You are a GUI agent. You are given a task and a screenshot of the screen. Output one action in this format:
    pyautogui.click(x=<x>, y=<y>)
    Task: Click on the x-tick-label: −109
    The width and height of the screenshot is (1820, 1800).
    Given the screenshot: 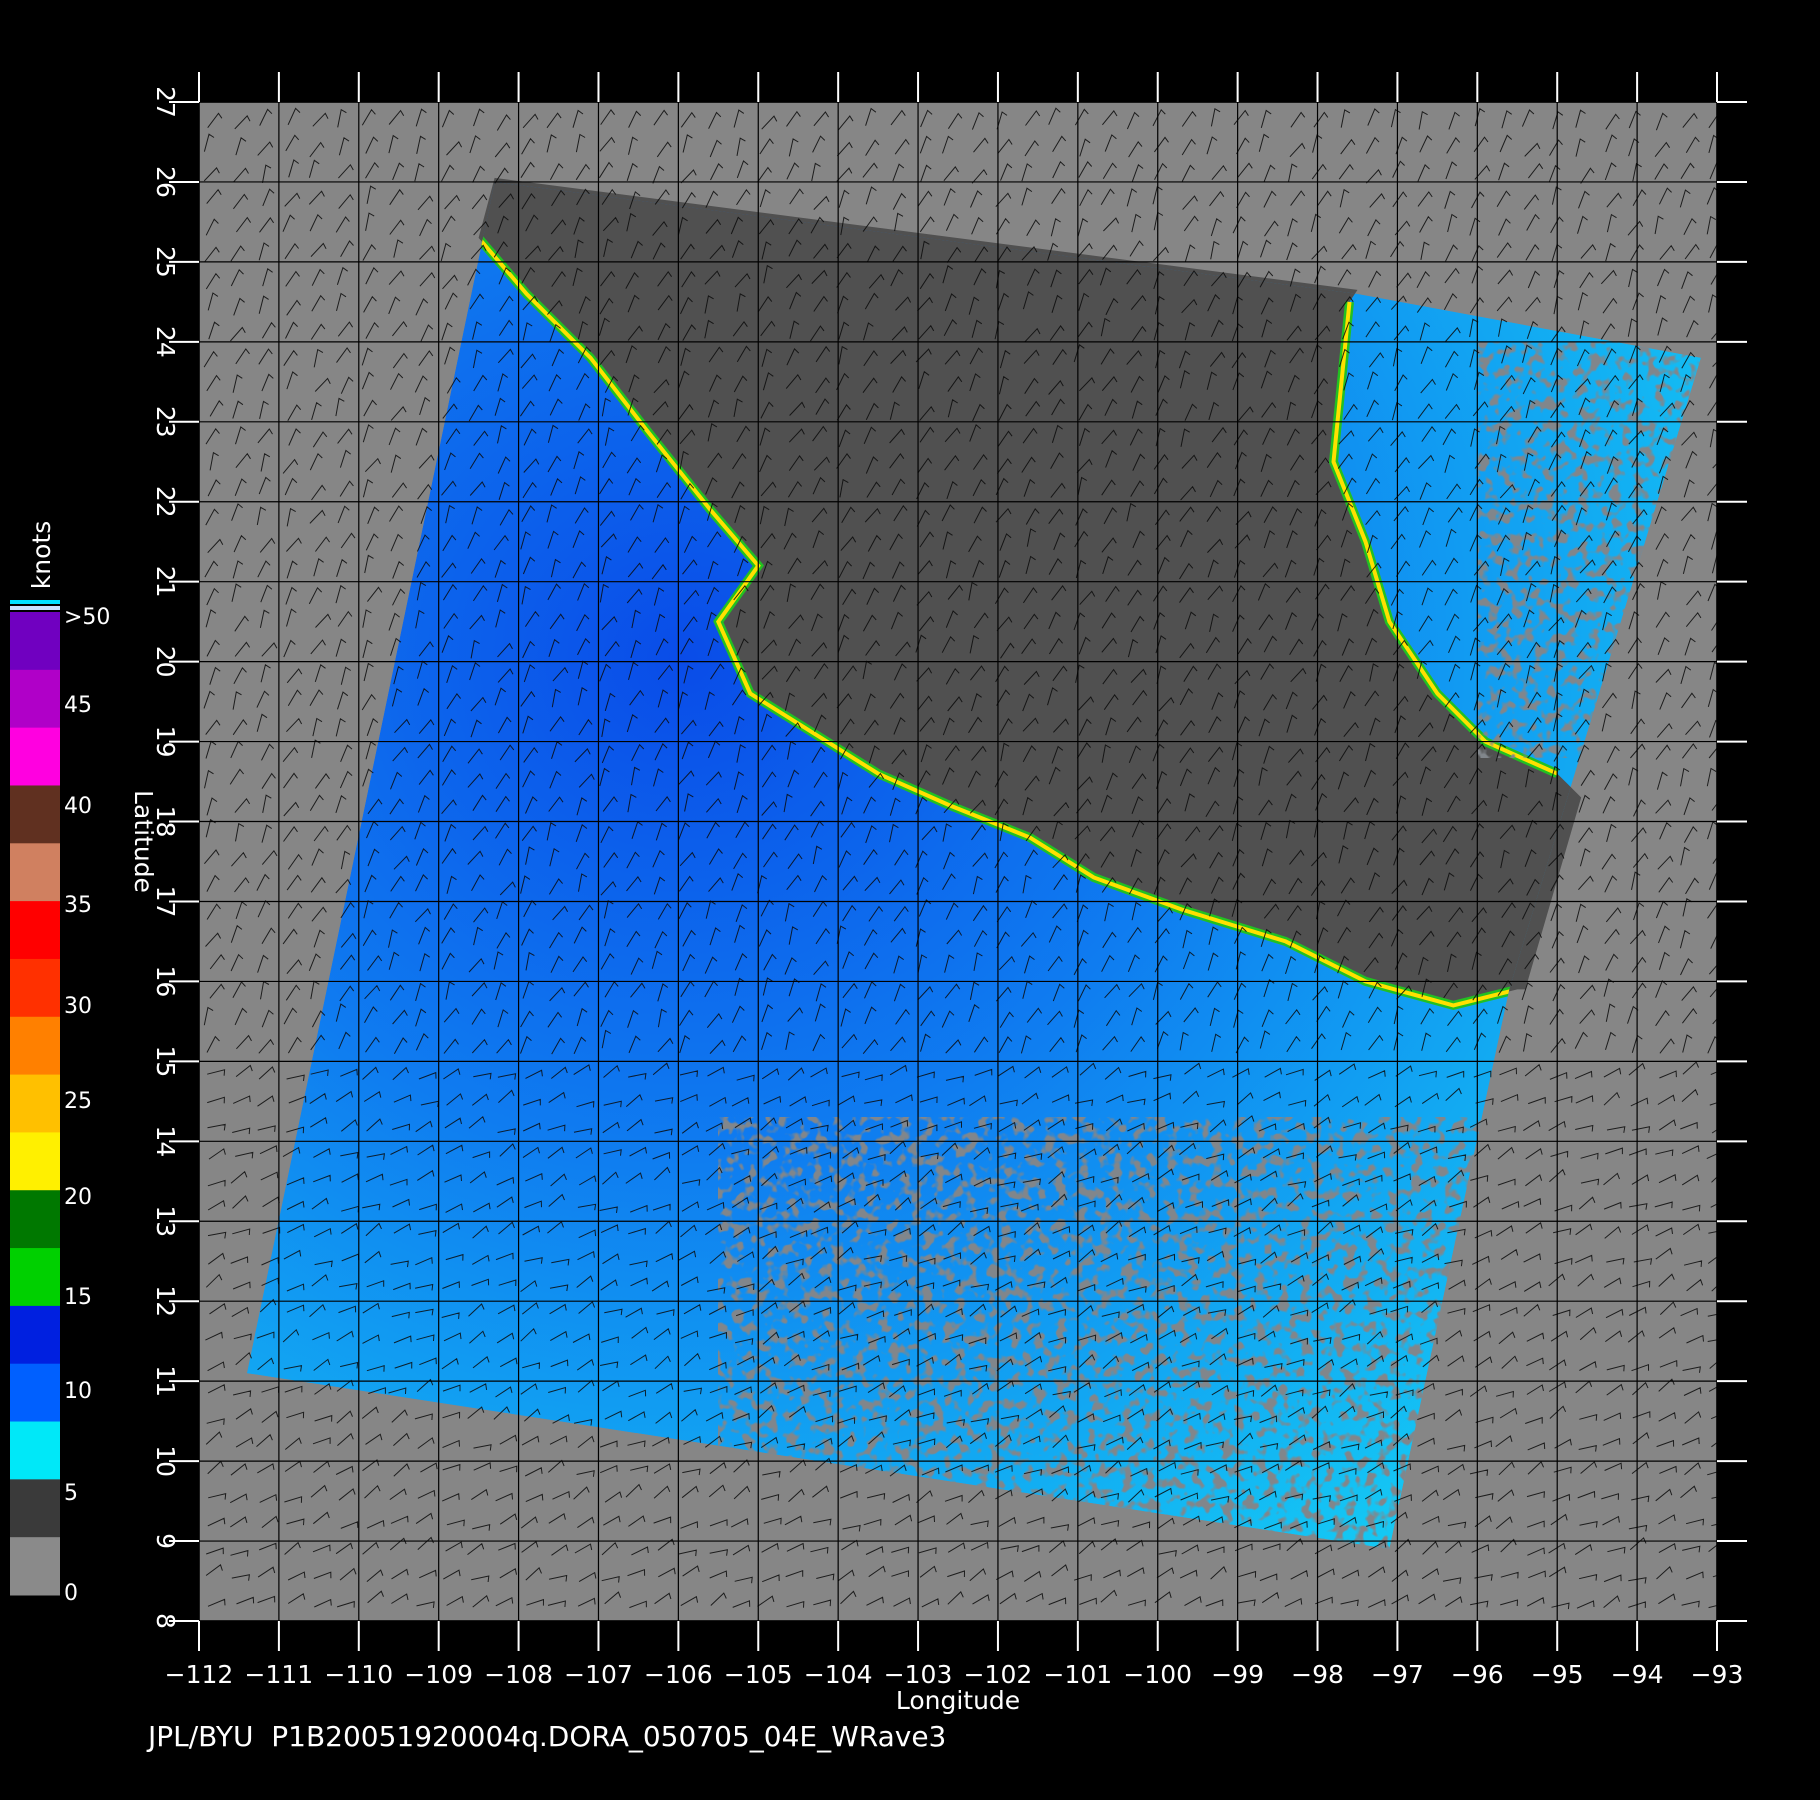 What is the action you would take?
    pyautogui.click(x=438, y=1674)
    